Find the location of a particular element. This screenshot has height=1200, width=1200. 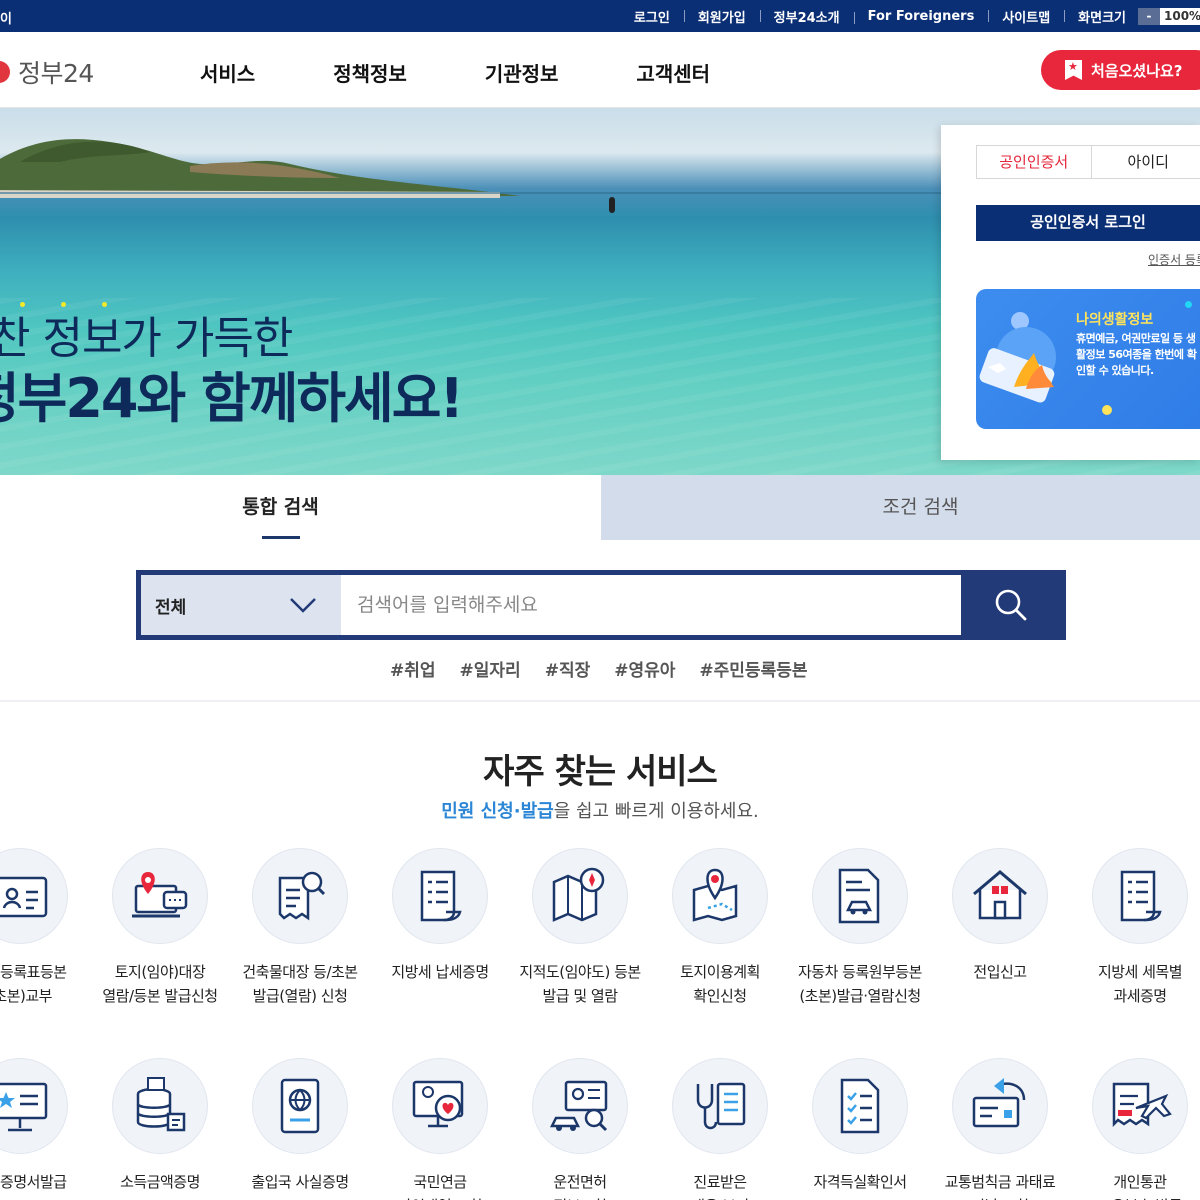

service-item: 지방세 납세증명 is located at coordinates (440, 916).